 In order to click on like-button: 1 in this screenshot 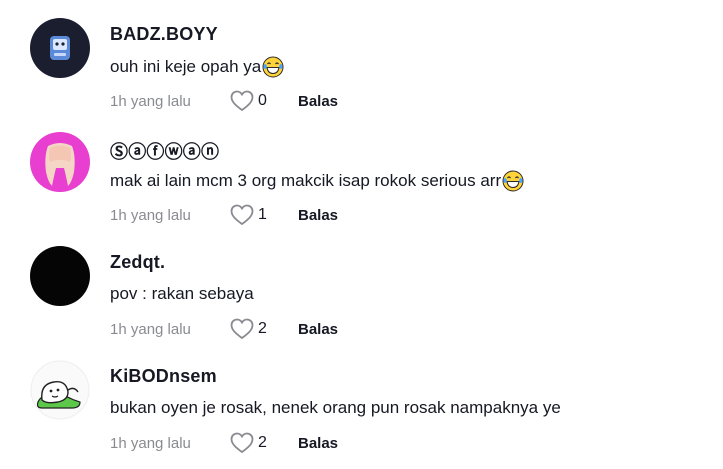, I will do `click(264, 215)`.